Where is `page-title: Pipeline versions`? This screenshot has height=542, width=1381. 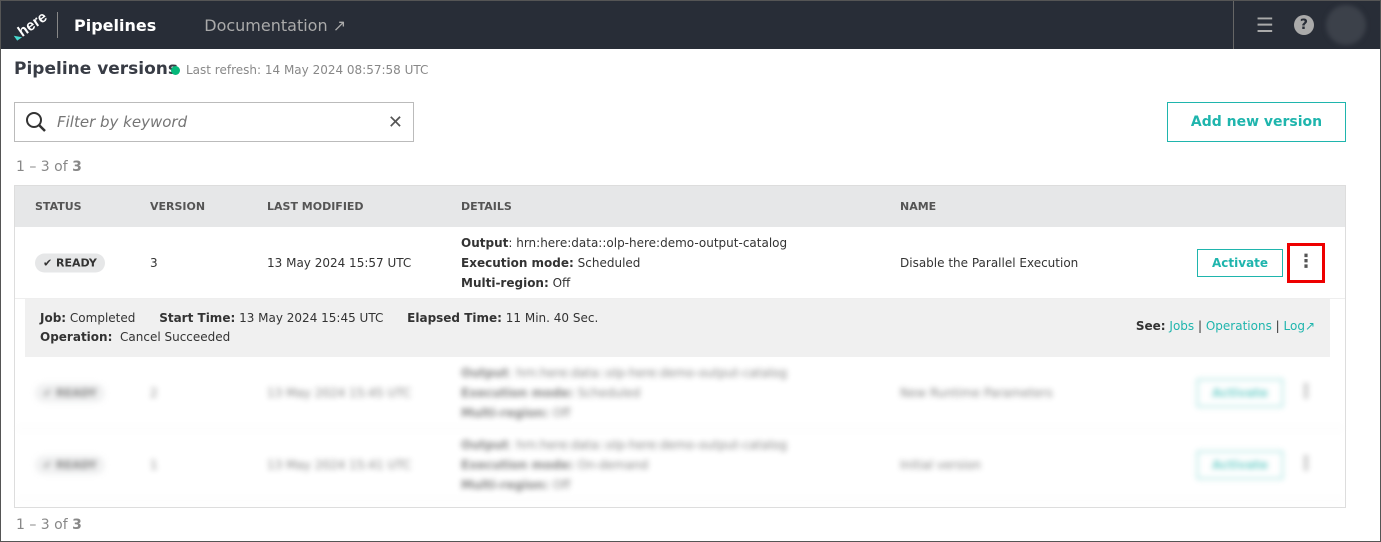
page-title: Pipeline versions is located at coordinates (96, 69).